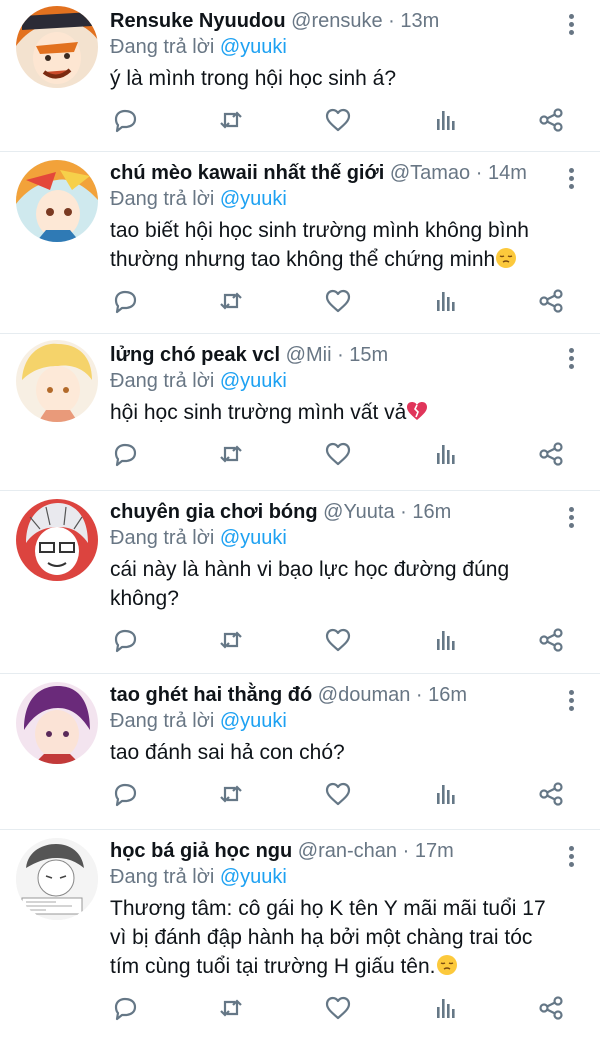 Image resolution: width=600 pixels, height=1041 pixels. What do you see at coordinates (201, 851) in the screenshot?
I see `display-name: học bá giả học ngu` at bounding box center [201, 851].